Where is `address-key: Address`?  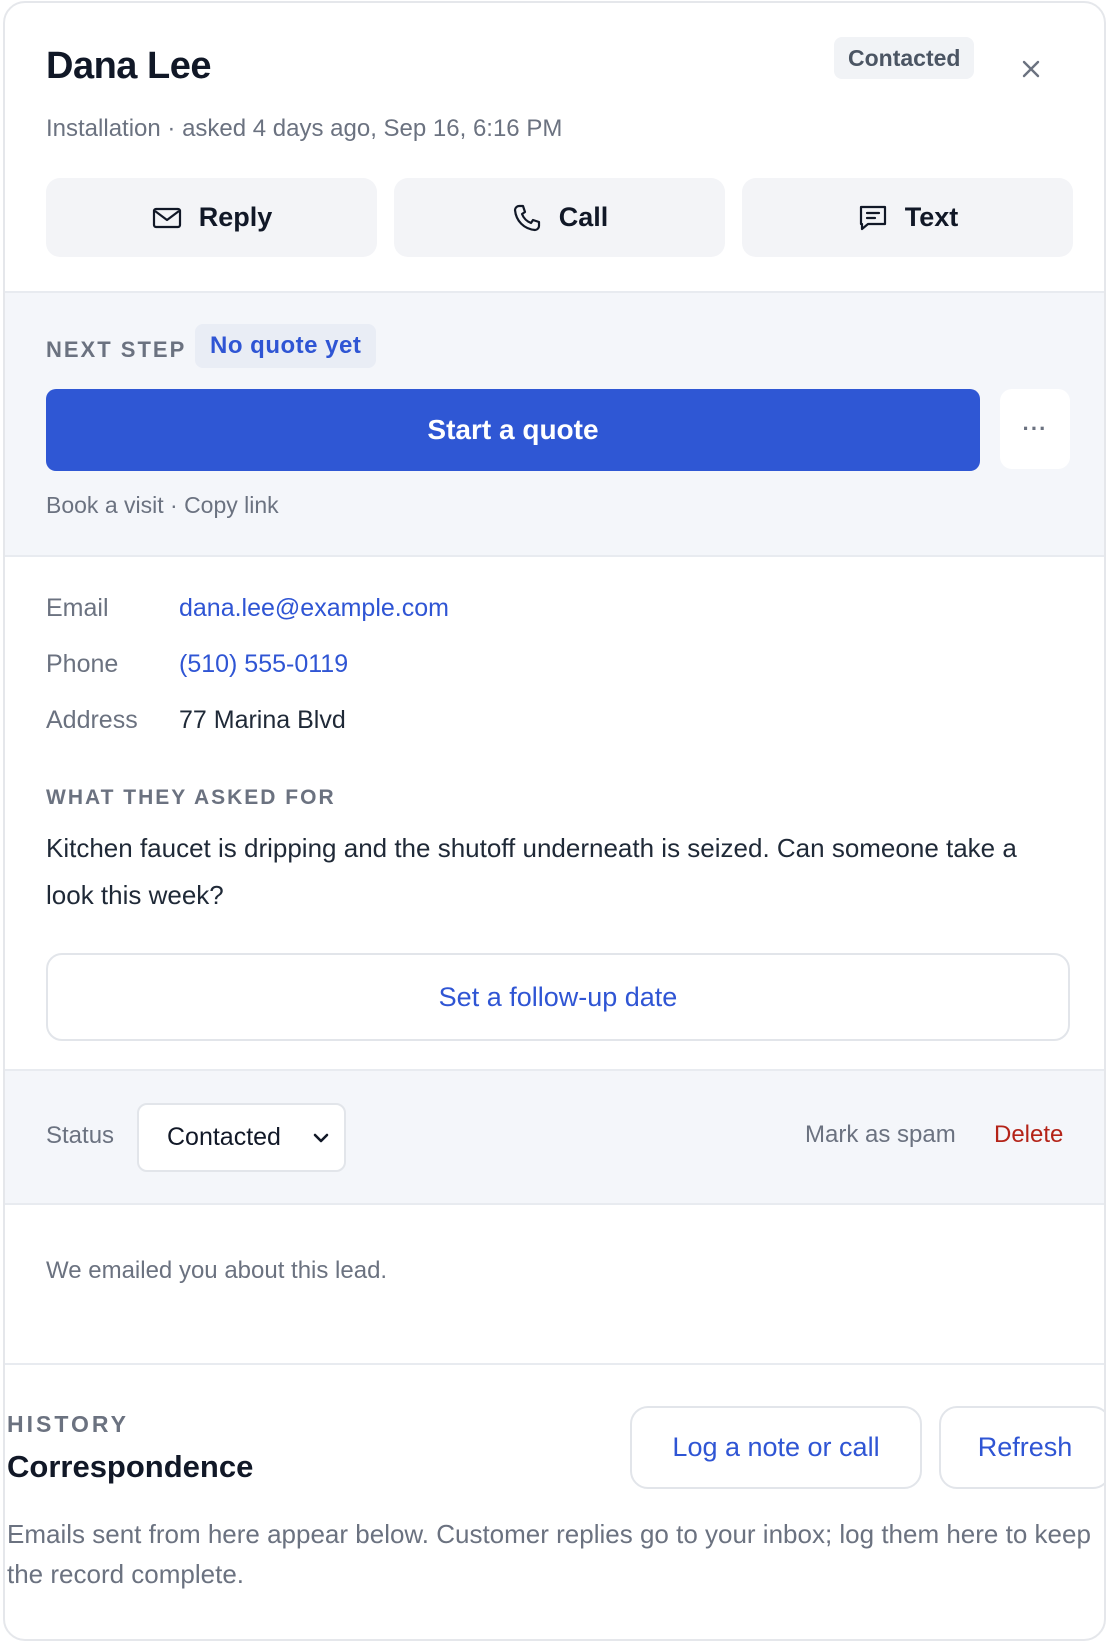 address-key: Address is located at coordinates (92, 720).